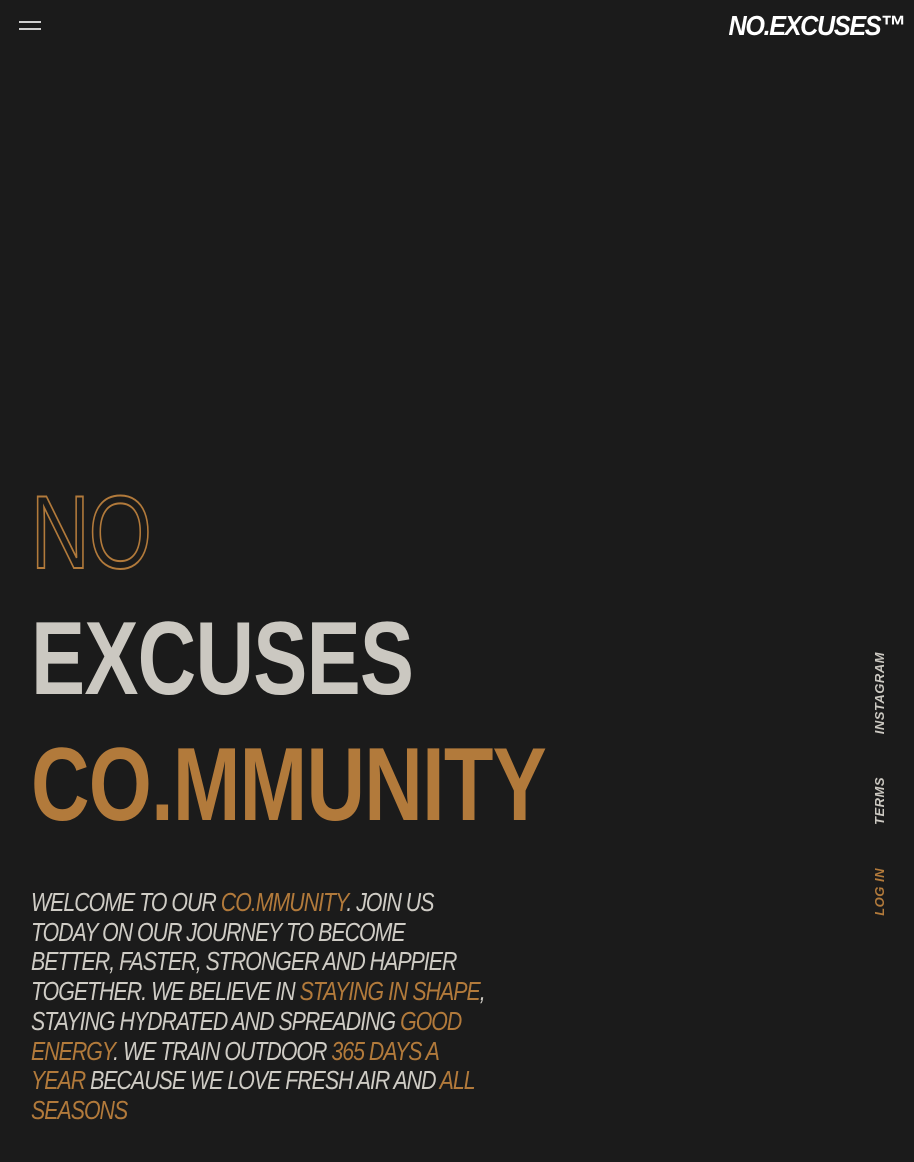 The image size is (914, 1162). I want to click on instagram-link: INSTAGRAM, so click(879, 693).